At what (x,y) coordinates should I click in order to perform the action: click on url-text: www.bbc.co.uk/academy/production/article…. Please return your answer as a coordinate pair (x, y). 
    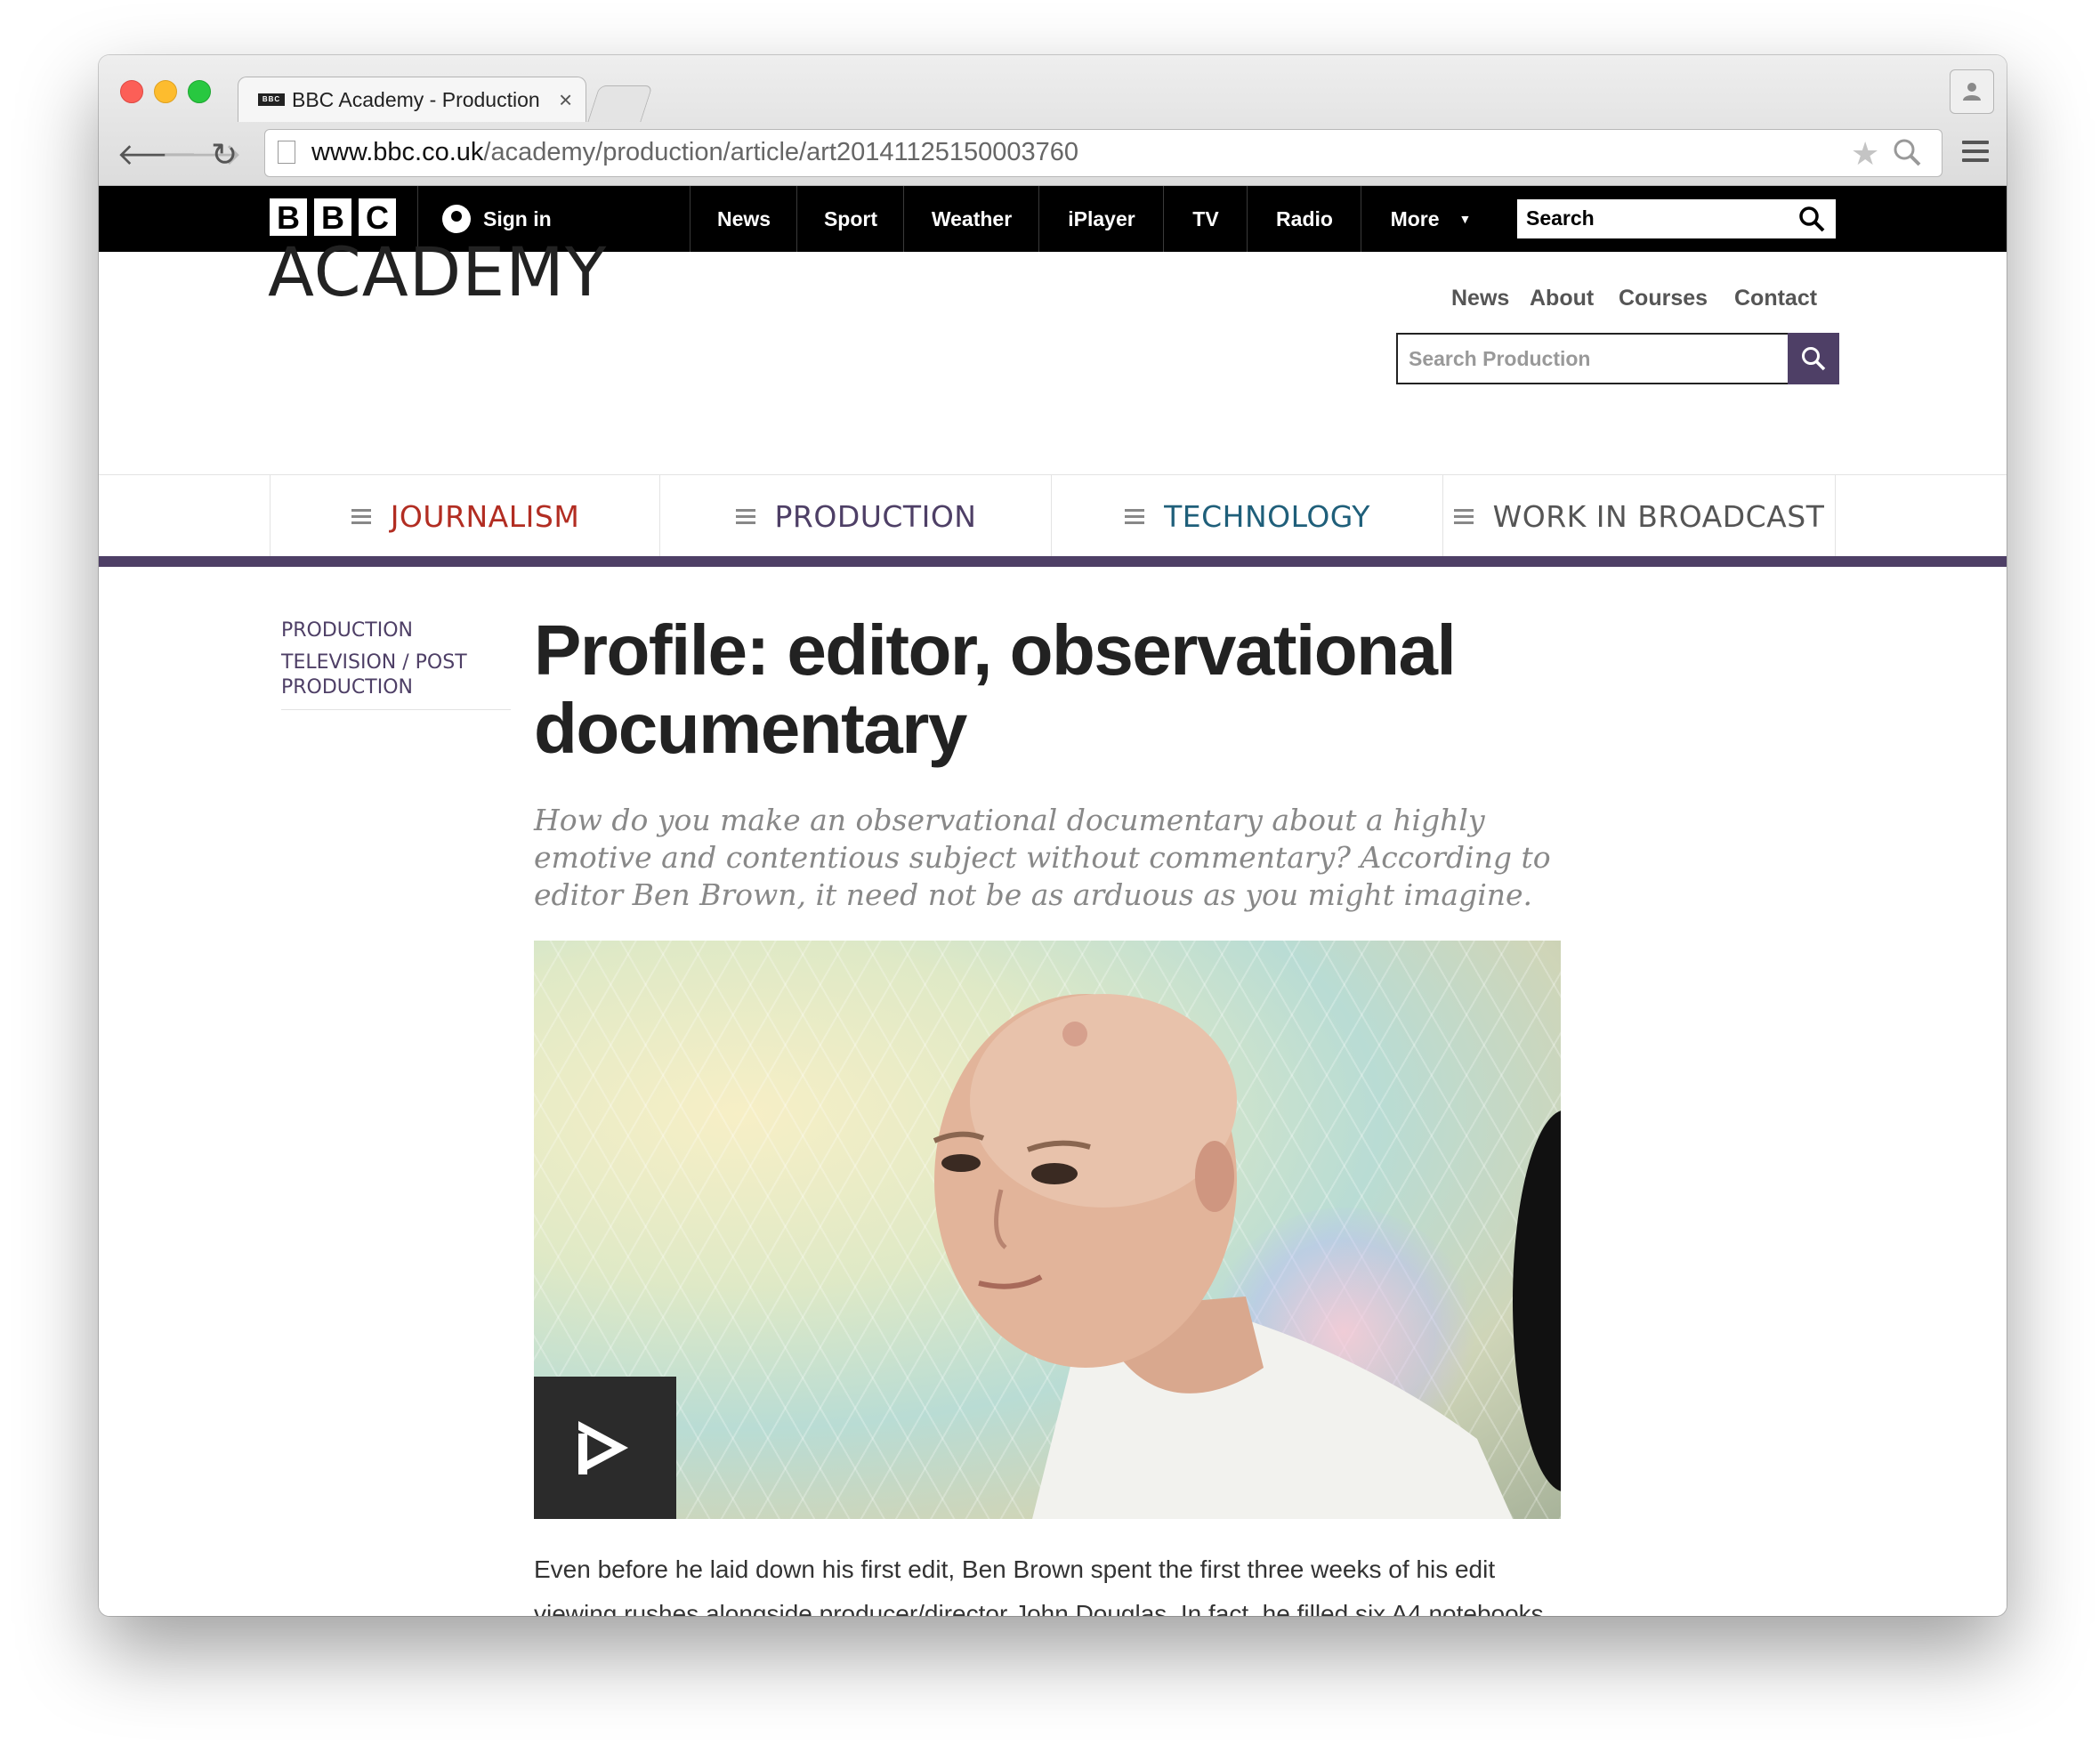
    Looking at the image, I should click on (694, 152).